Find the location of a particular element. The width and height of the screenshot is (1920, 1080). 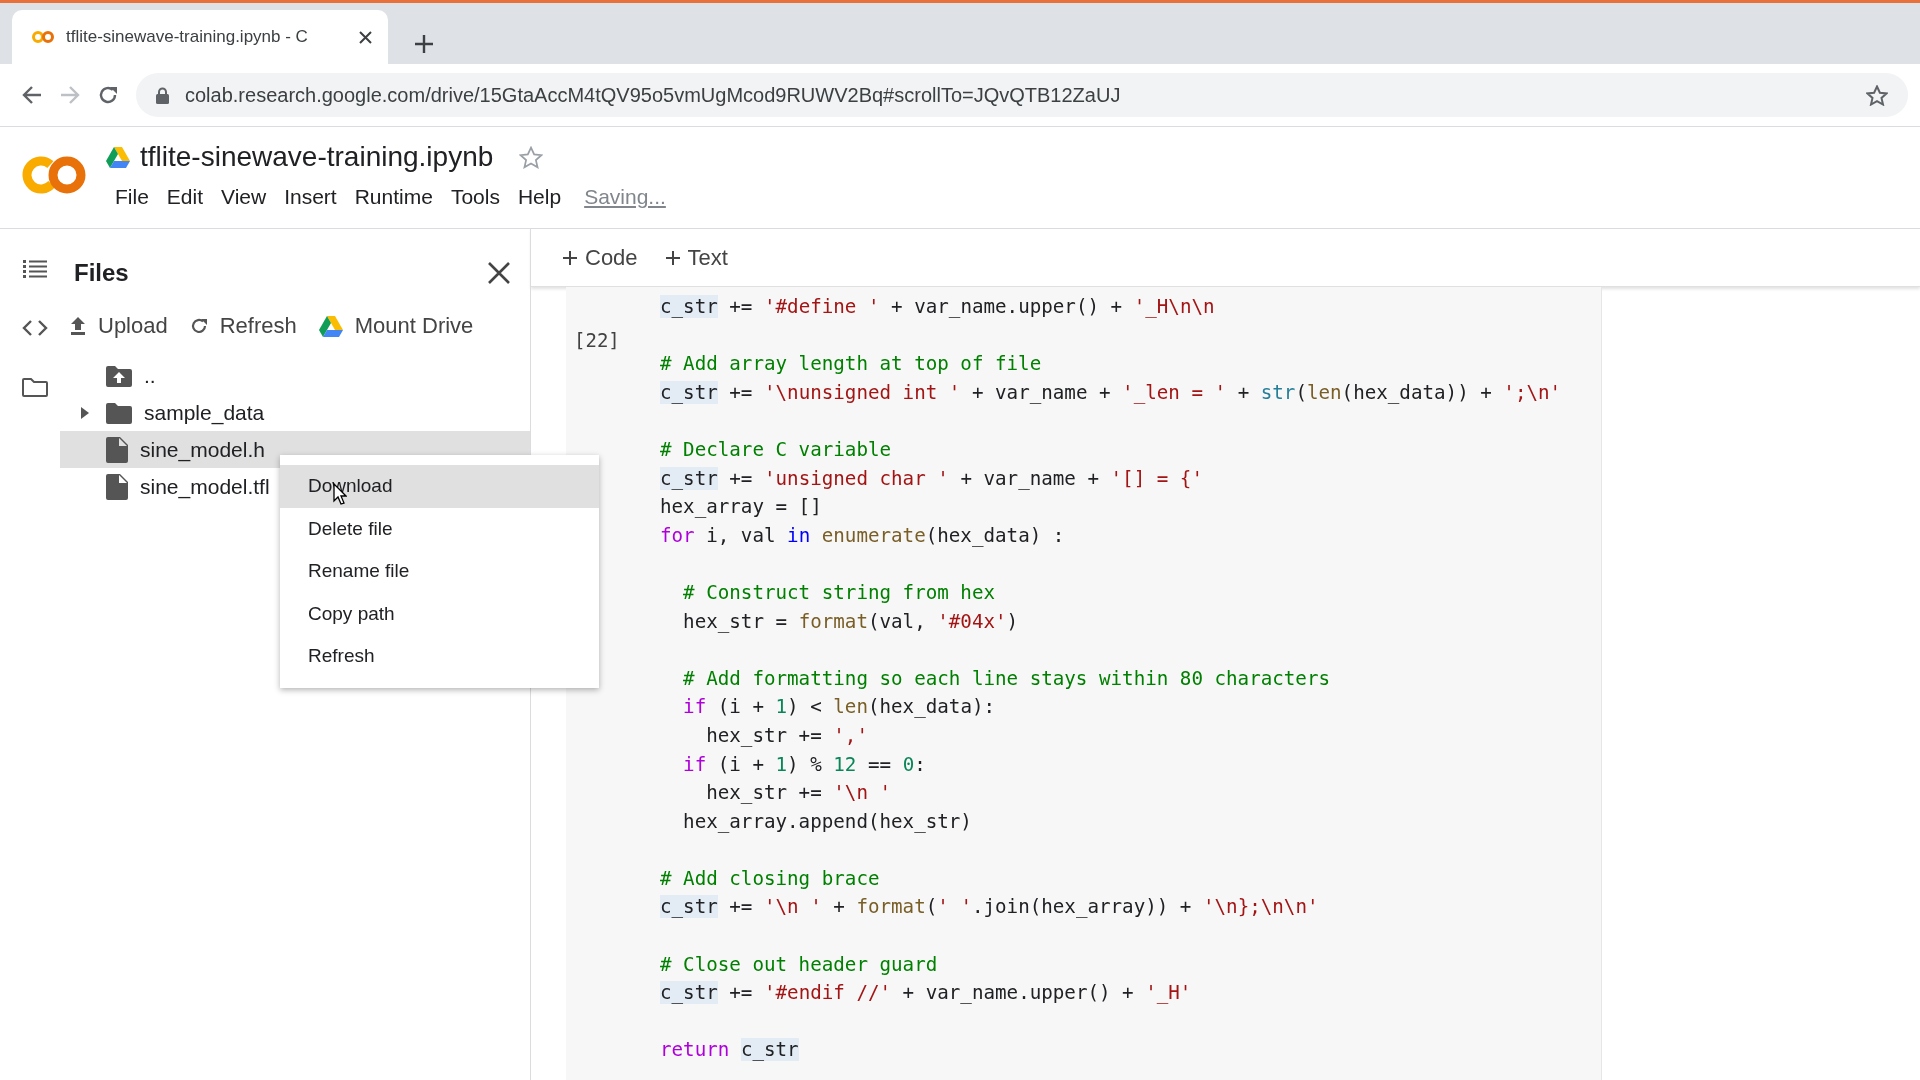

code-line: hex_str += ',' is located at coordinates (787, 735).